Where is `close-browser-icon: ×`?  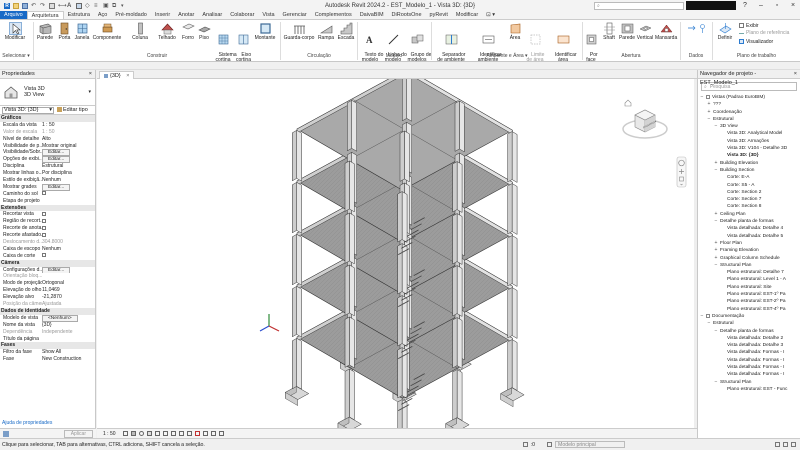
close-browser-icon: × is located at coordinates (797, 74).